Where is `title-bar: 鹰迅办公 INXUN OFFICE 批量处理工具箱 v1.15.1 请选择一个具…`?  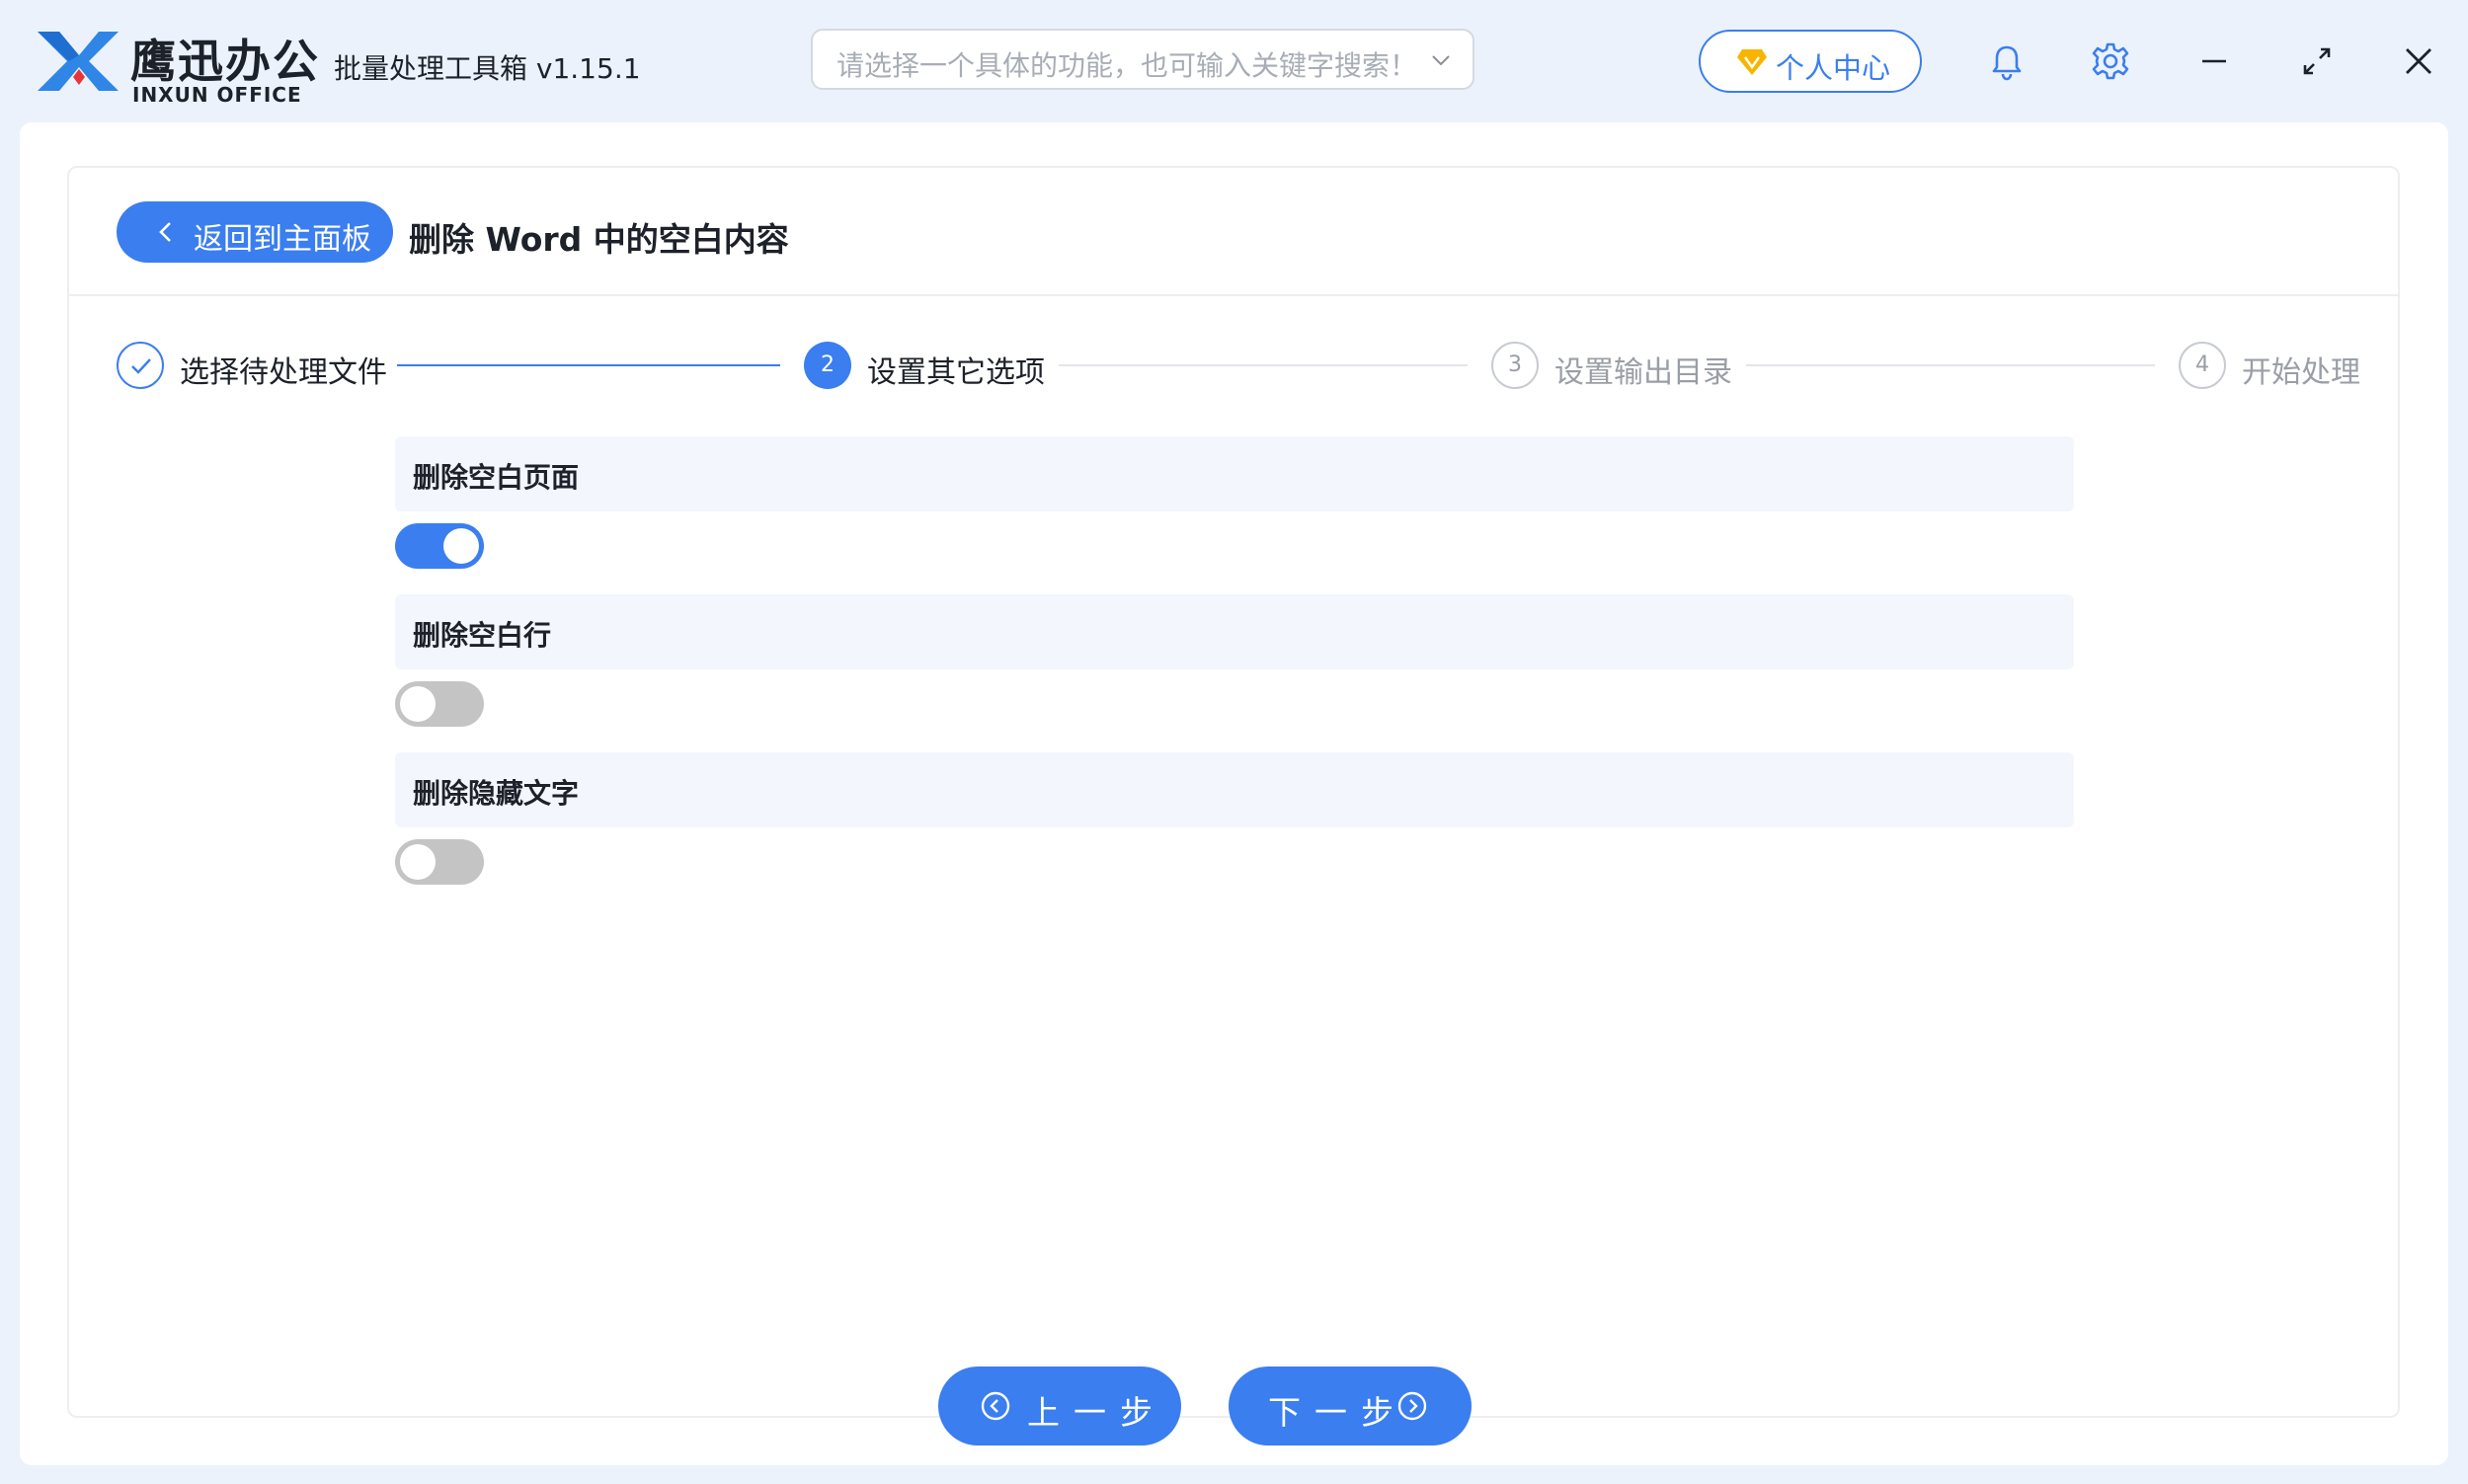 title-bar: 鹰迅办公 INXUN OFFICE 批量处理工具箱 v1.15.1 请选择一个具… is located at coordinates (1234, 62).